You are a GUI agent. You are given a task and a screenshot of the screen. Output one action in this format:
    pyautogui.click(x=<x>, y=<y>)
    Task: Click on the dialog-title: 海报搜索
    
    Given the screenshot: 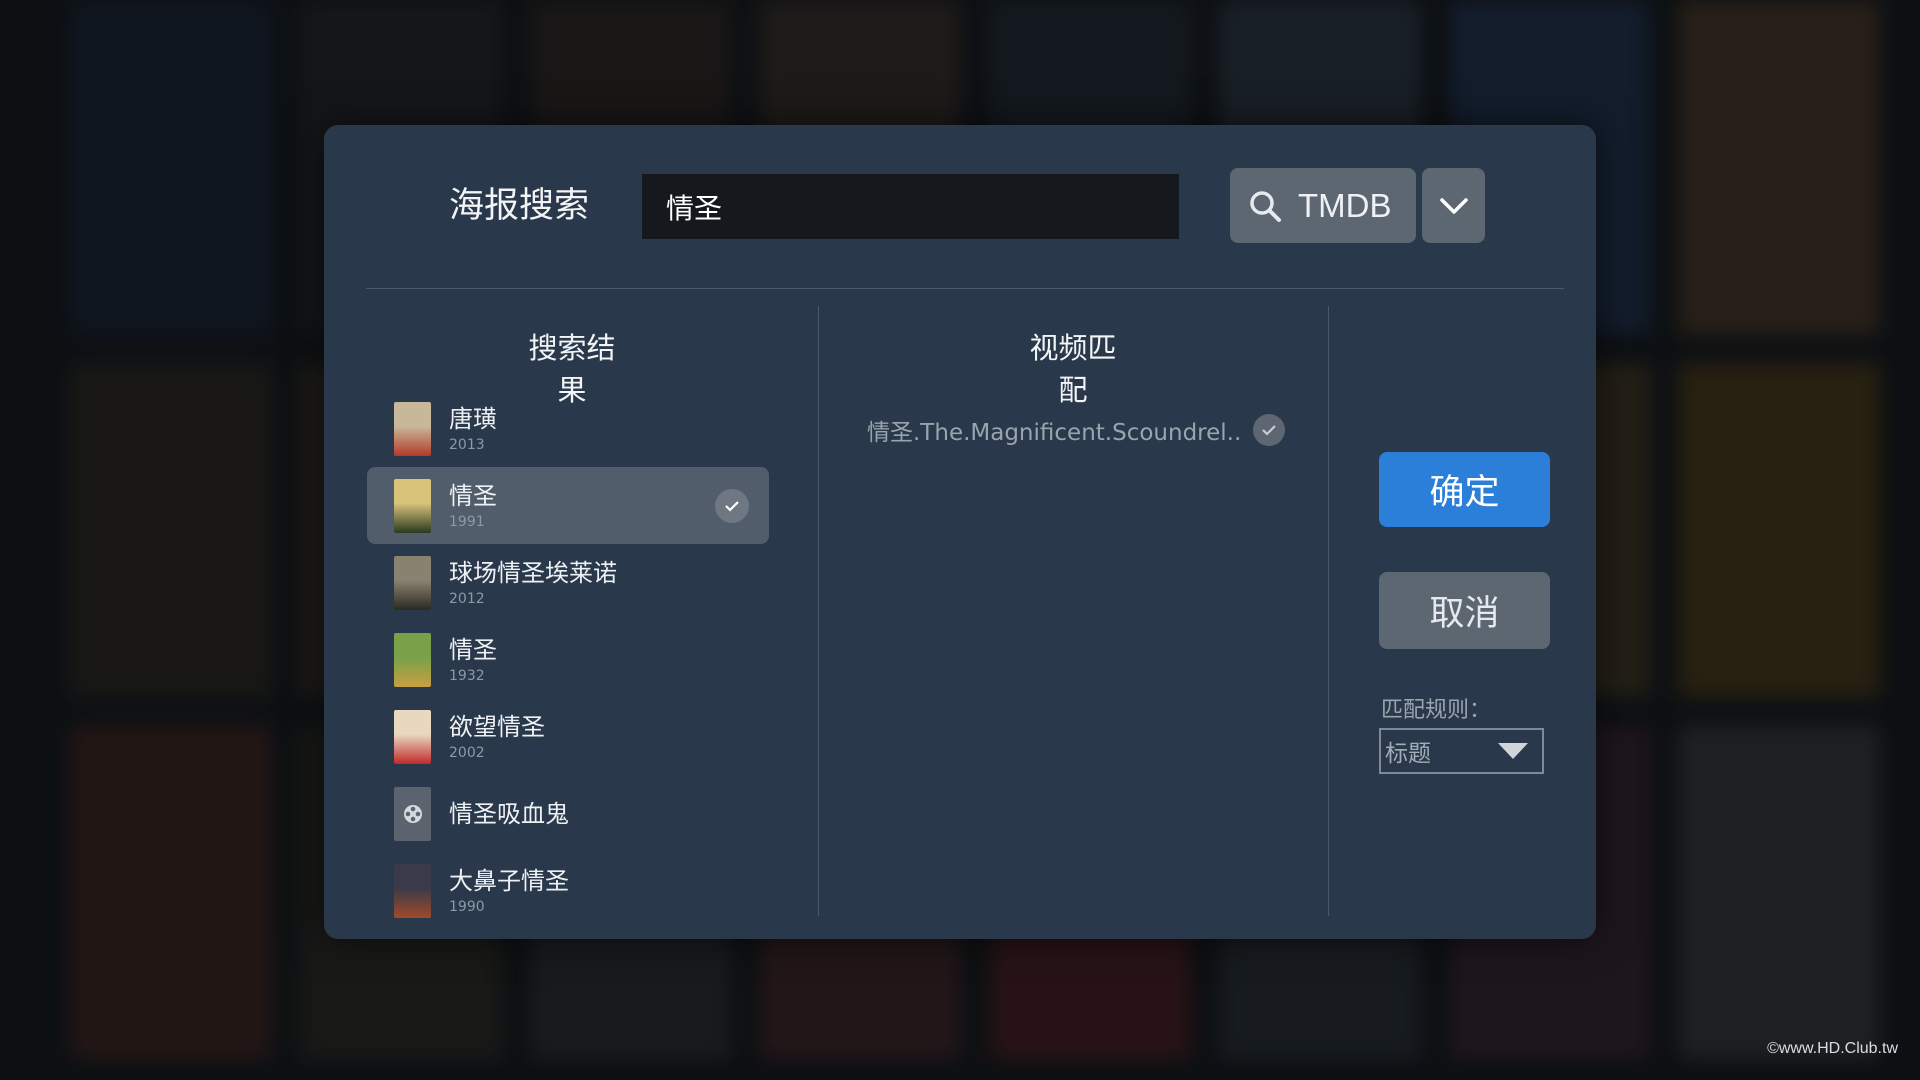 What is the action you would take?
    pyautogui.click(x=519, y=206)
    